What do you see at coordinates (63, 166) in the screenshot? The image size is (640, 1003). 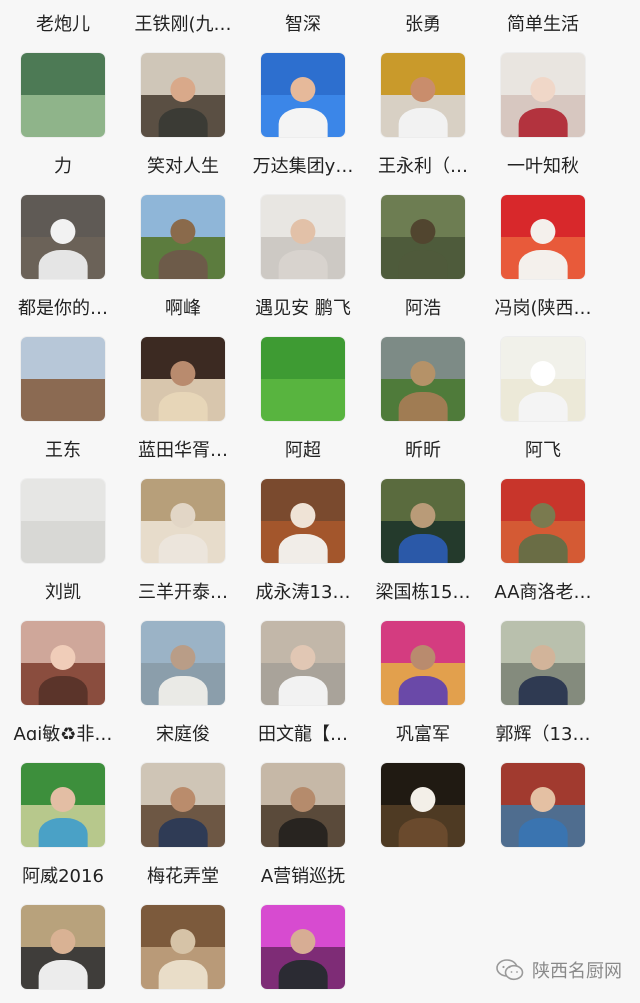 I see `contact-name: 力` at bounding box center [63, 166].